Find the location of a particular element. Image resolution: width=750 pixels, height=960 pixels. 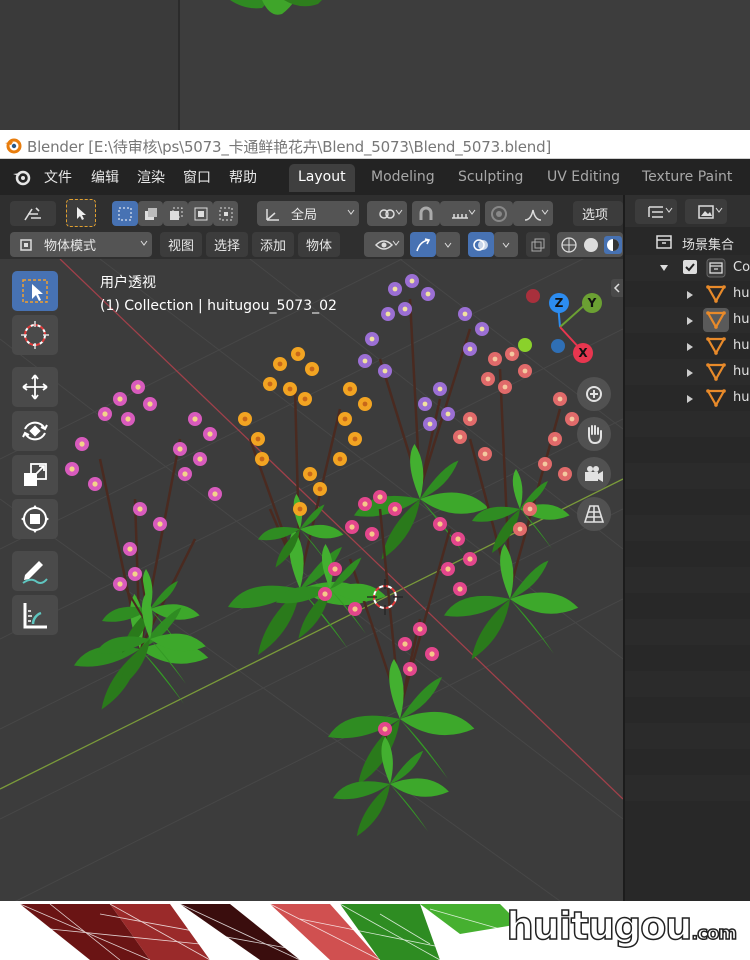

snap-target-dropdown is located at coordinates (460, 213).